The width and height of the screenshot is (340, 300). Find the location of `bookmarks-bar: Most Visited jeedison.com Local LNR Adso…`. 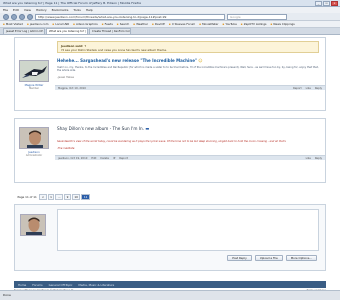

bookmarks-bar: Most Visited jeedison.com Local LNR Adso… is located at coordinates (170, 24).